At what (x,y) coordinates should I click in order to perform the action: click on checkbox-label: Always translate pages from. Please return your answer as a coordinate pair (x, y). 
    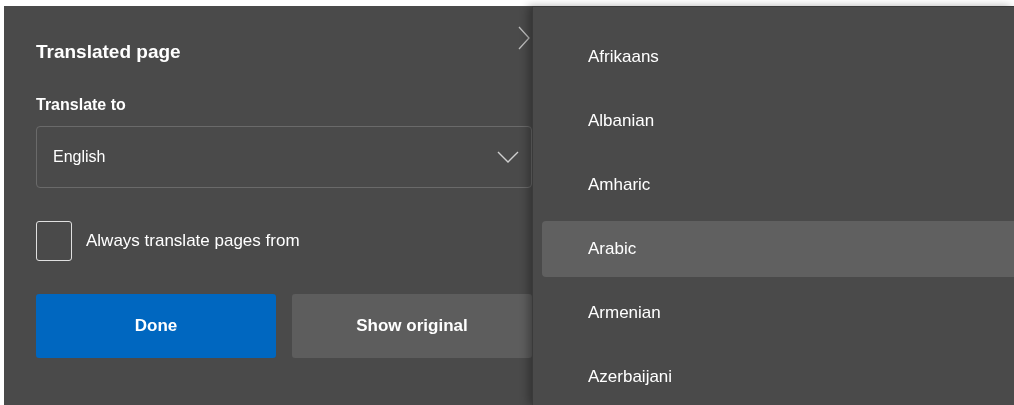
    Looking at the image, I should click on (193, 241).